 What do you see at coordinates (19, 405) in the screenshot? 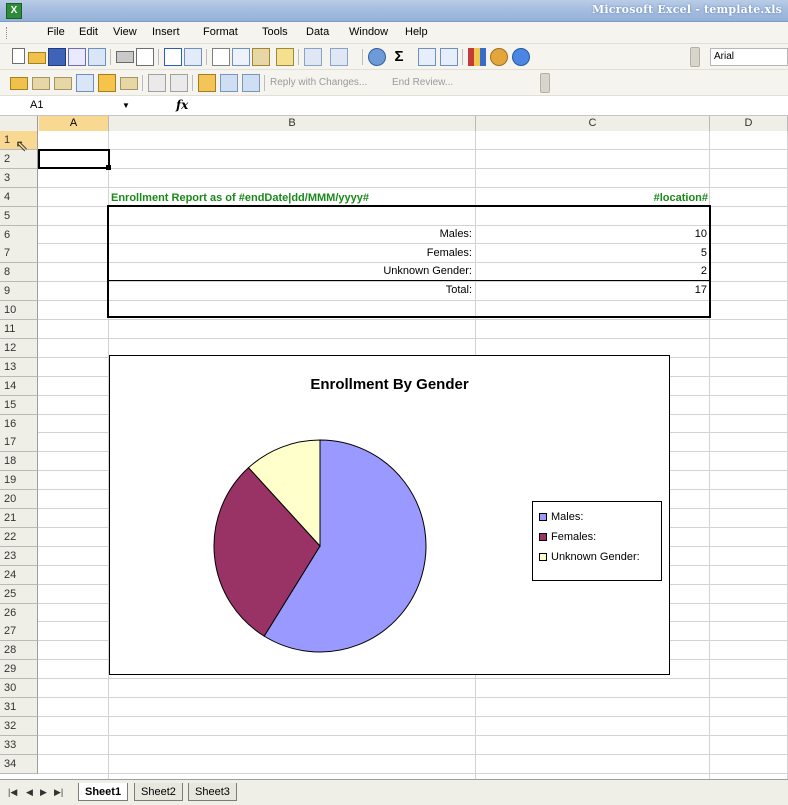
I see `row-header-15: 15` at bounding box center [19, 405].